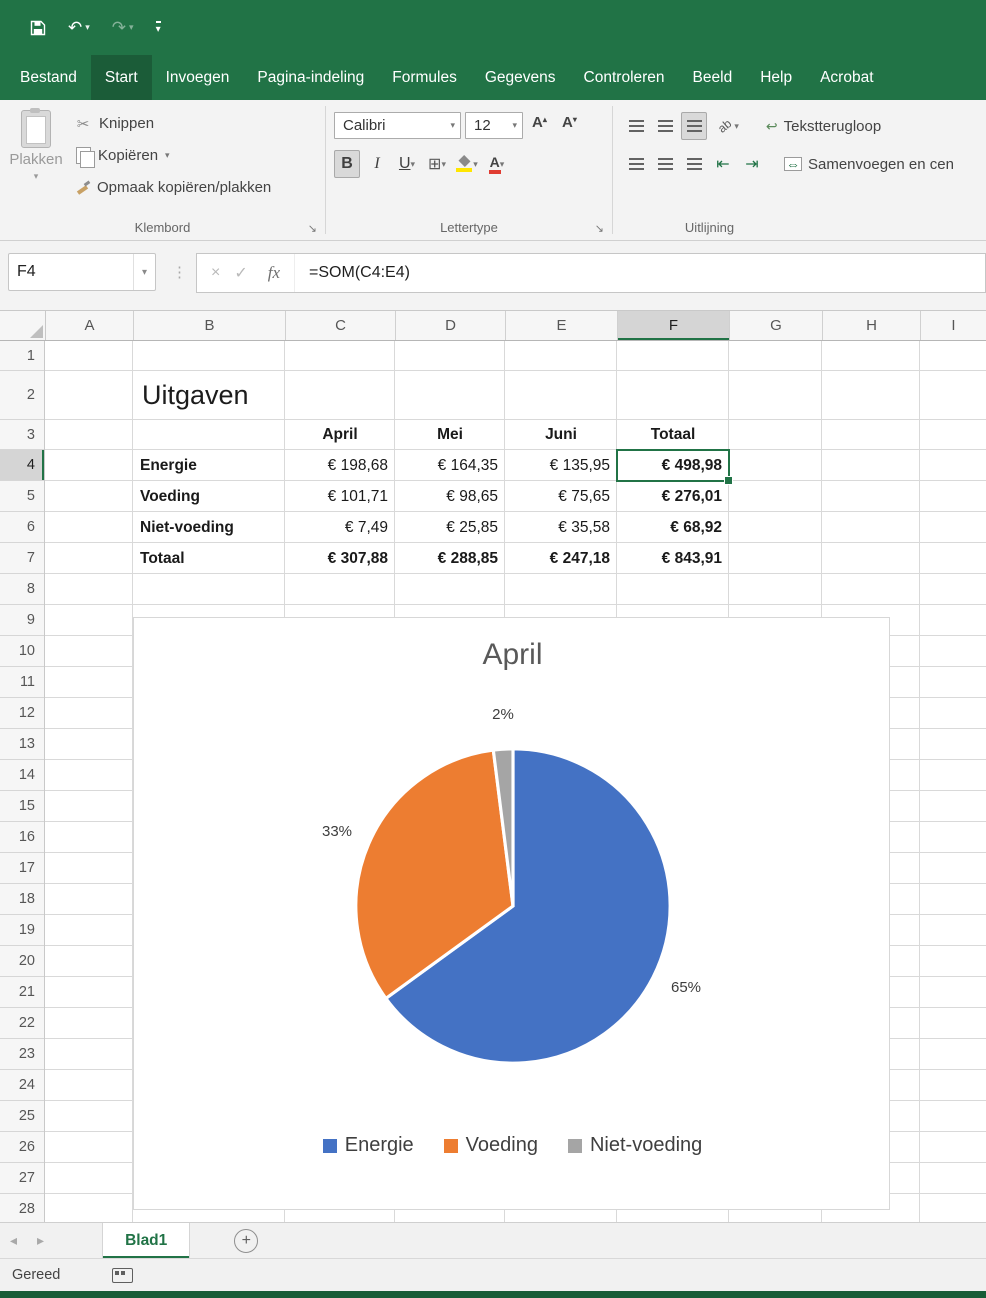 This screenshot has width=986, height=1298. I want to click on grow-font-button: A ▴, so click(539, 122).